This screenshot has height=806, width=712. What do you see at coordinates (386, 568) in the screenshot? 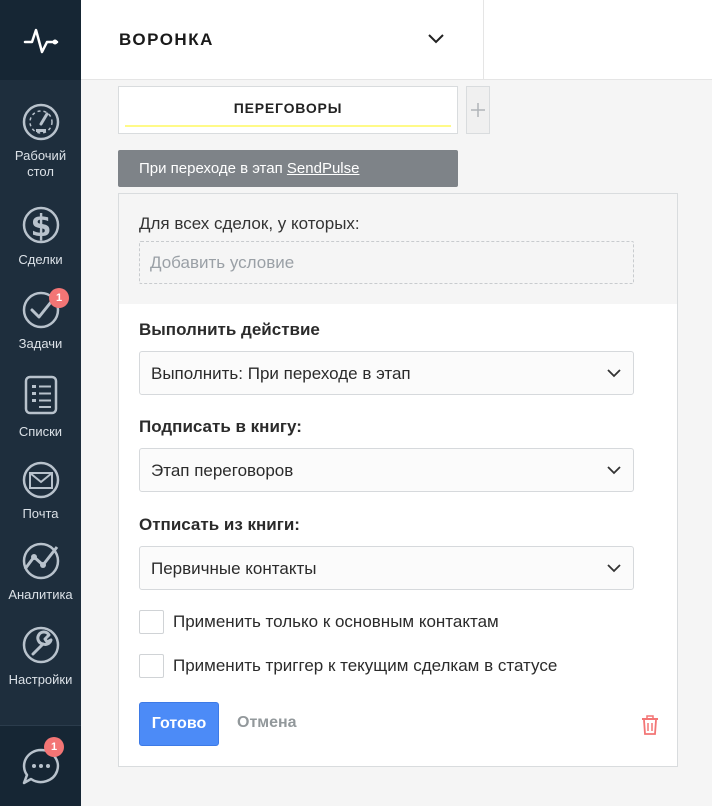
I see `unsubscribe-select: Первичные контакты` at bounding box center [386, 568].